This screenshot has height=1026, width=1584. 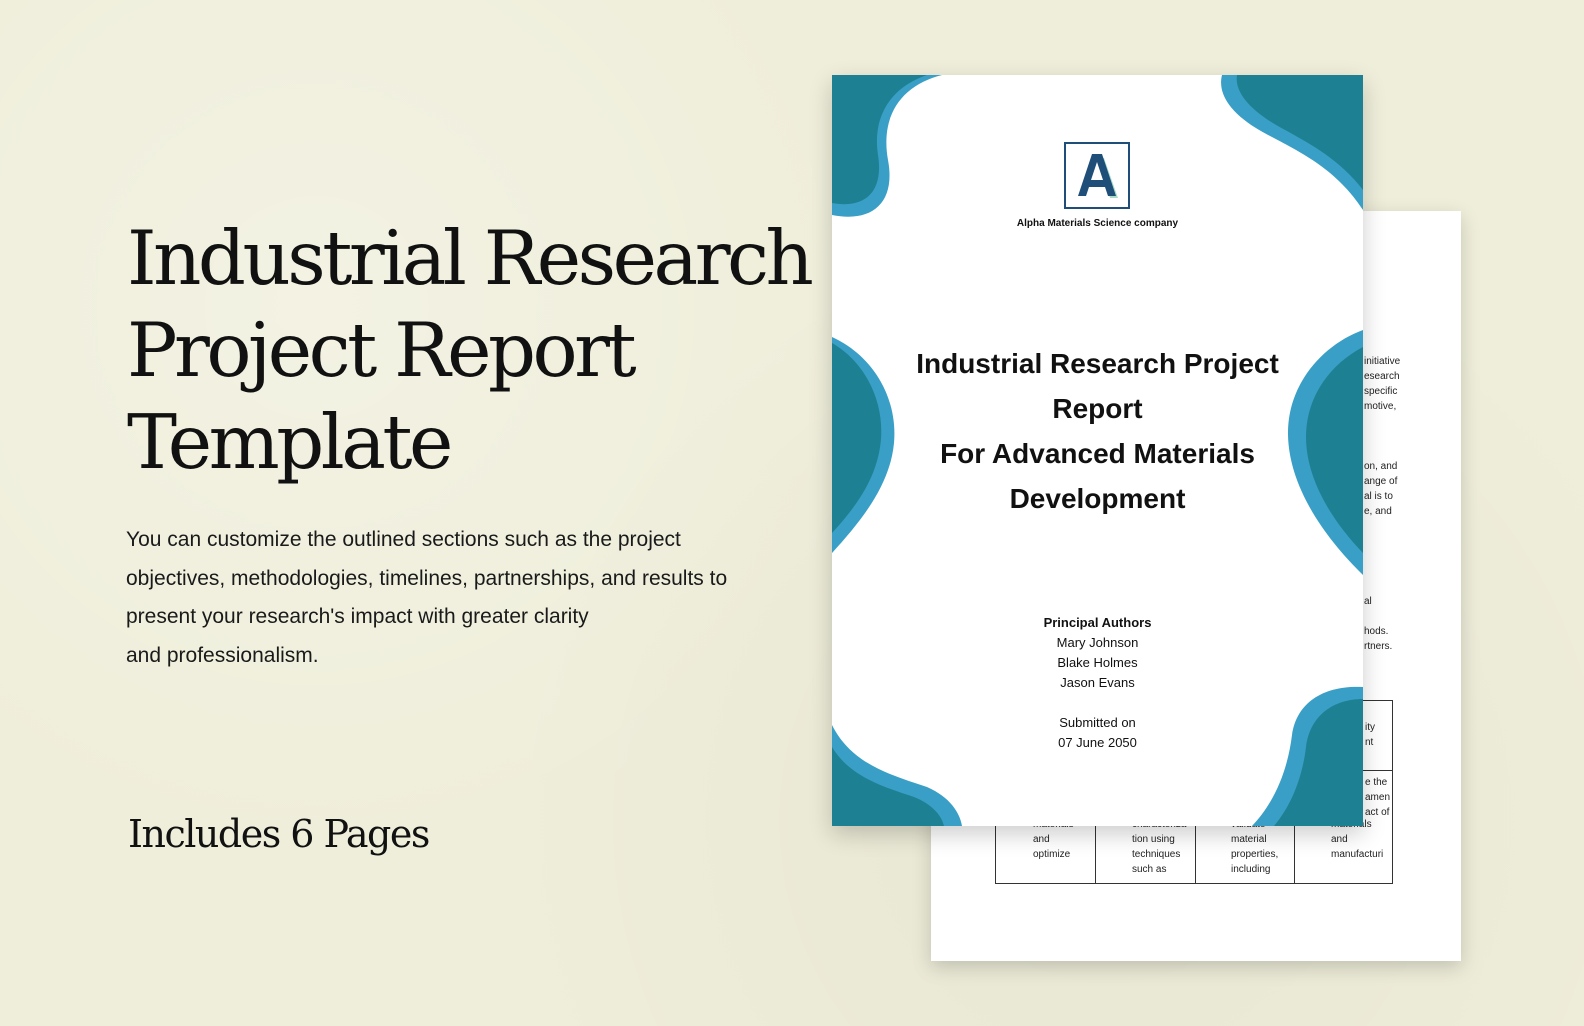 What do you see at coordinates (1357, 854) in the screenshot?
I see `table-cell-line: manufacturi` at bounding box center [1357, 854].